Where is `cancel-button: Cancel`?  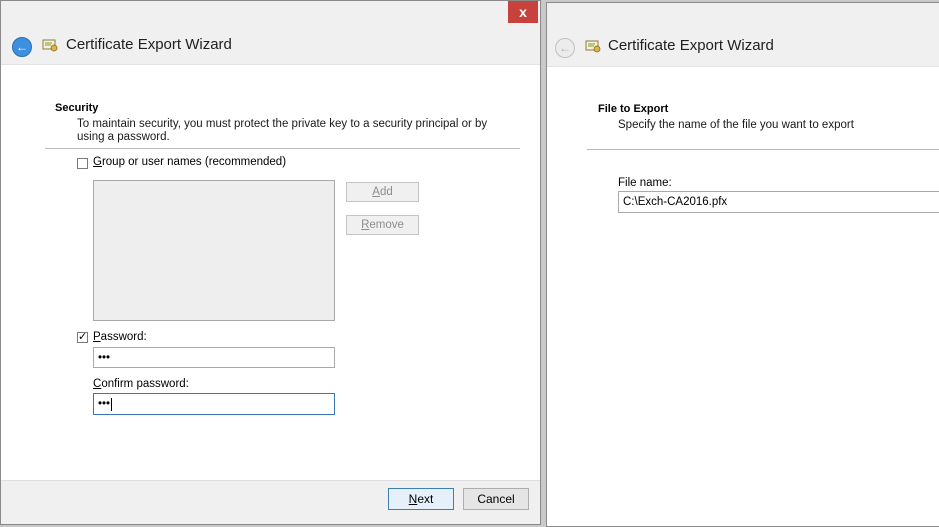 cancel-button: Cancel is located at coordinates (496, 499).